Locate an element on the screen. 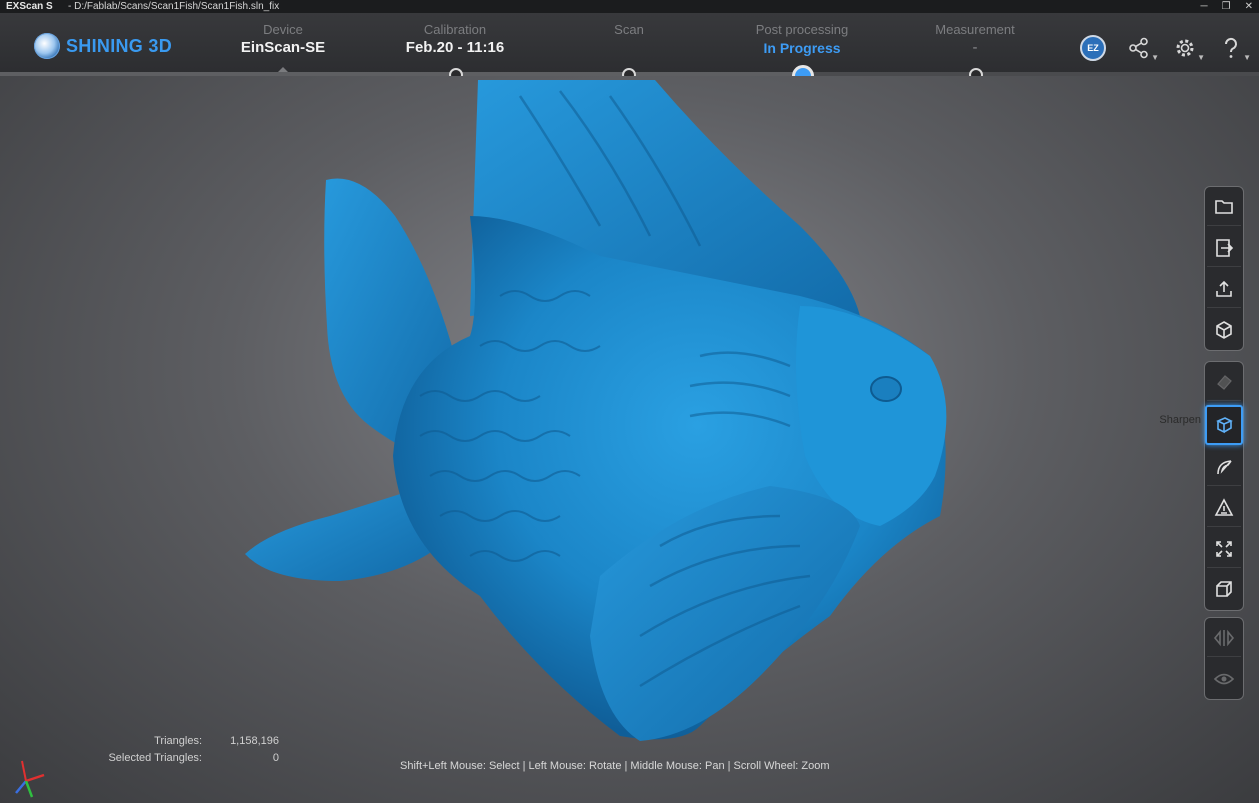  export-button is located at coordinates (1224, 248).